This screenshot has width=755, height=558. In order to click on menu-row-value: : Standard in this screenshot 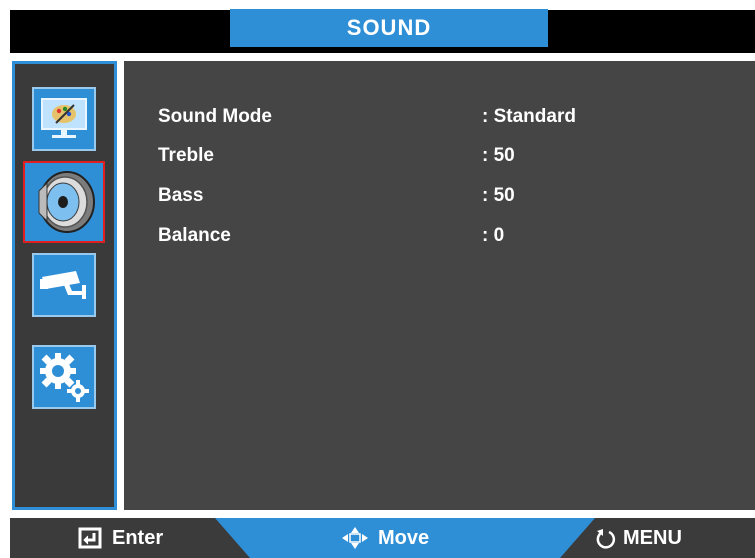, I will do `click(529, 116)`.